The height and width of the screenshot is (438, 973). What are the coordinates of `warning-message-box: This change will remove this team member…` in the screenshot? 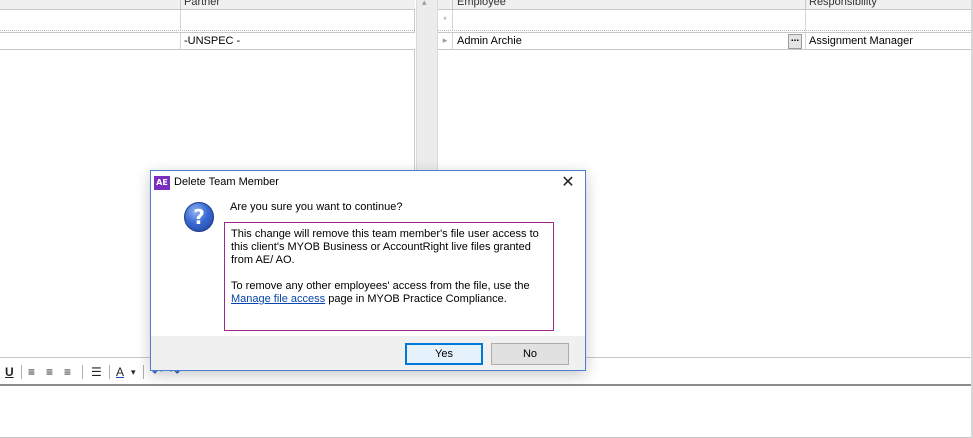 It's located at (389, 276).